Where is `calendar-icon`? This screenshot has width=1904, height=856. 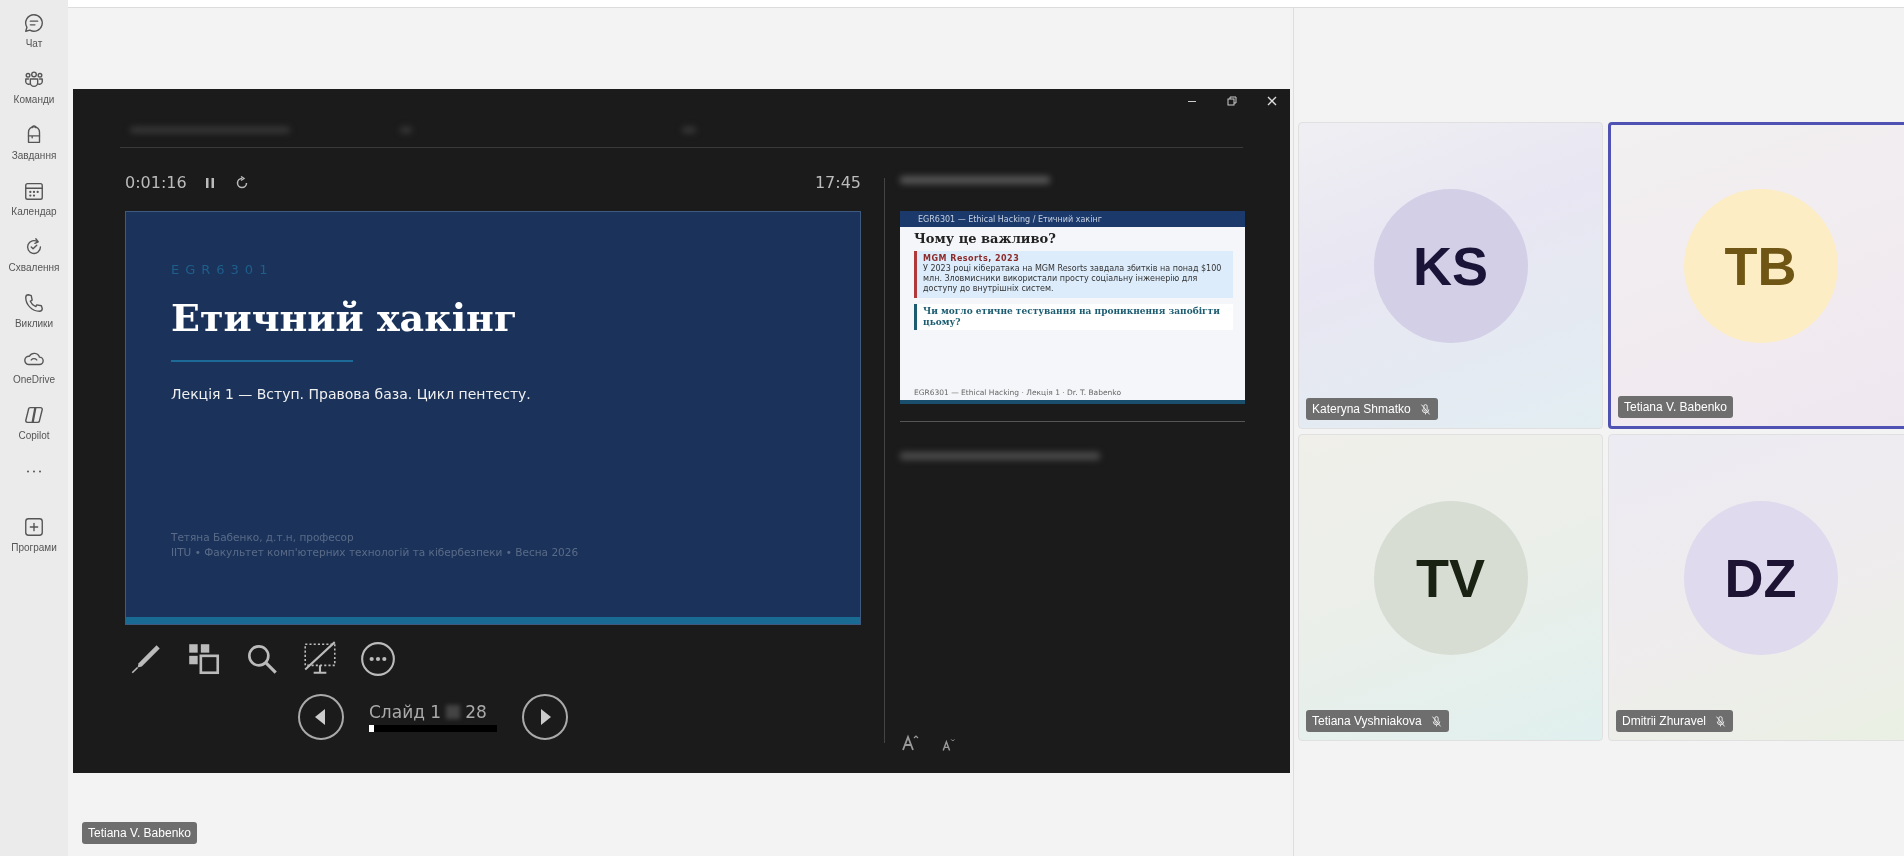 calendar-icon is located at coordinates (34, 191).